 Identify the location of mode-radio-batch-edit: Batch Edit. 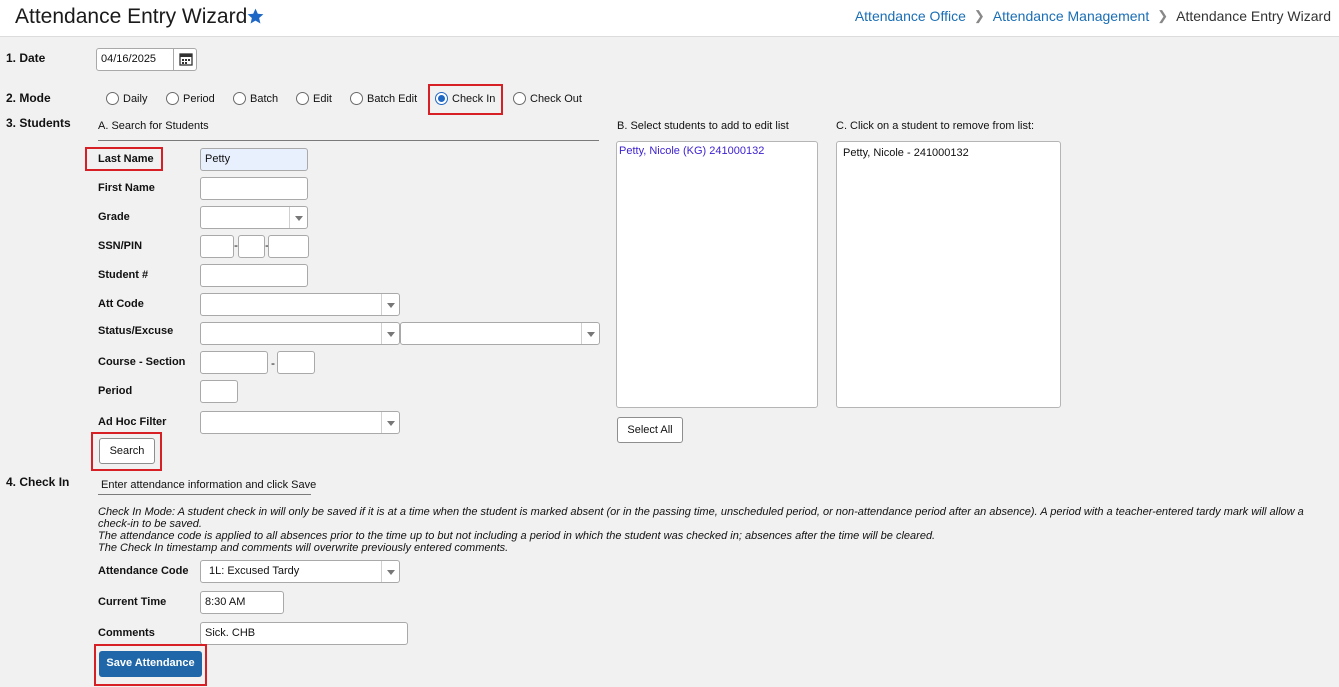
(383, 98).